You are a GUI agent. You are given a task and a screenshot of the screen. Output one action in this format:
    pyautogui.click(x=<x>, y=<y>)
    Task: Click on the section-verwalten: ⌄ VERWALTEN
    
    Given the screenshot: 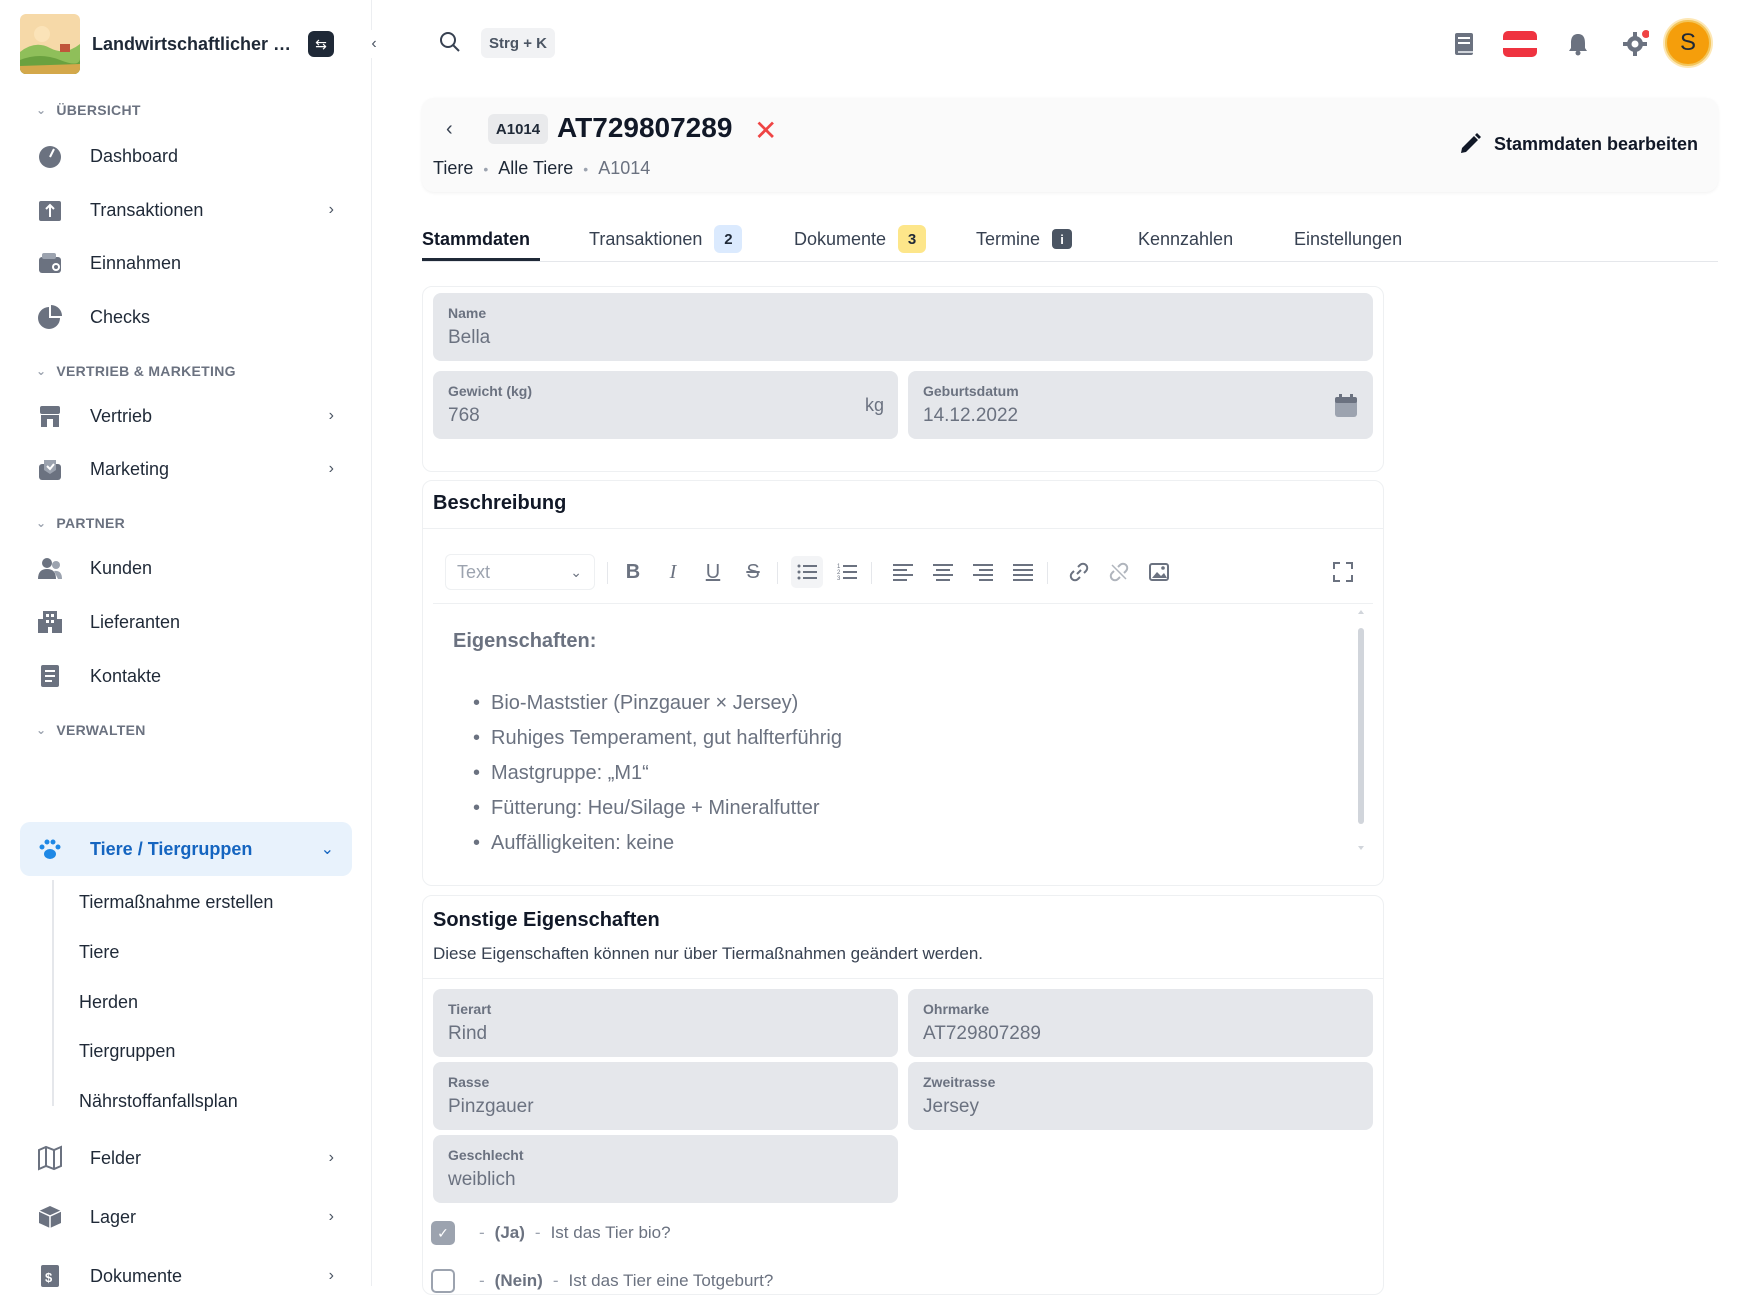 What is the action you would take?
    pyautogui.click(x=91, y=730)
    